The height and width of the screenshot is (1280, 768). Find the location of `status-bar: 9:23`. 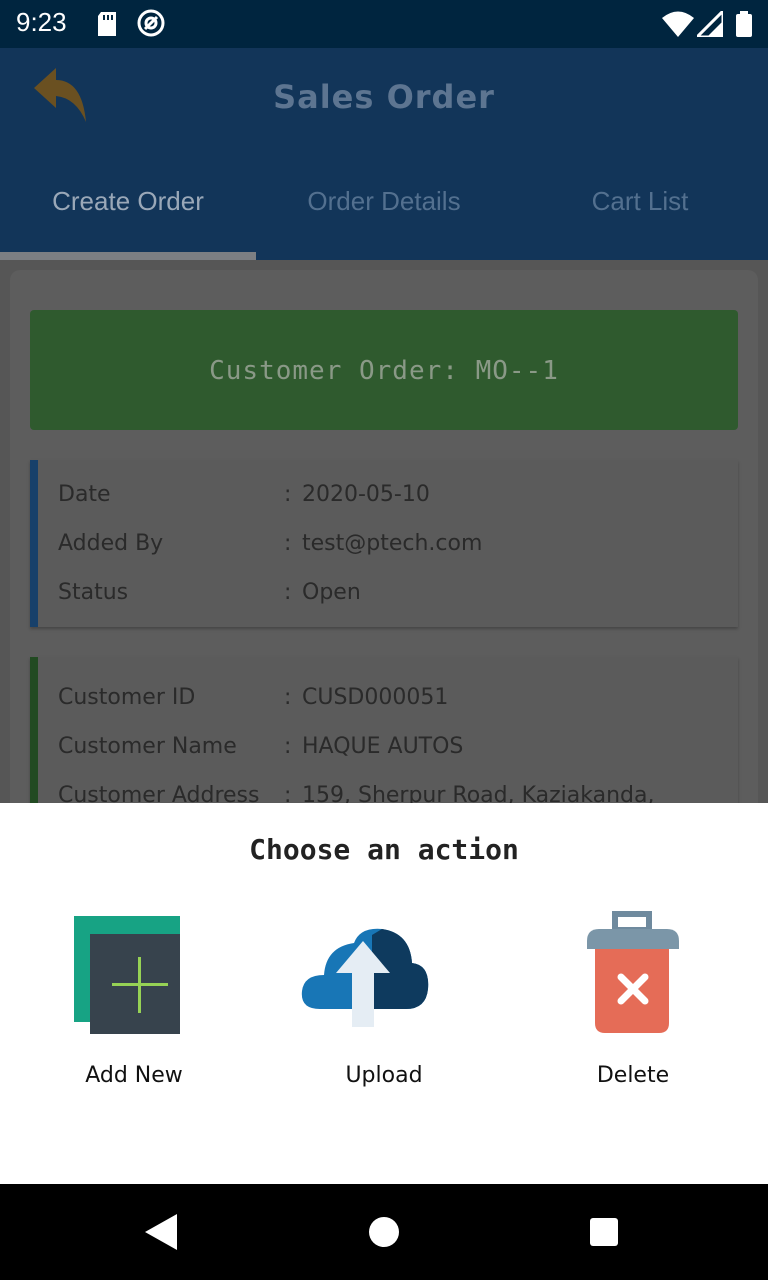

status-bar: 9:23 is located at coordinates (384, 24).